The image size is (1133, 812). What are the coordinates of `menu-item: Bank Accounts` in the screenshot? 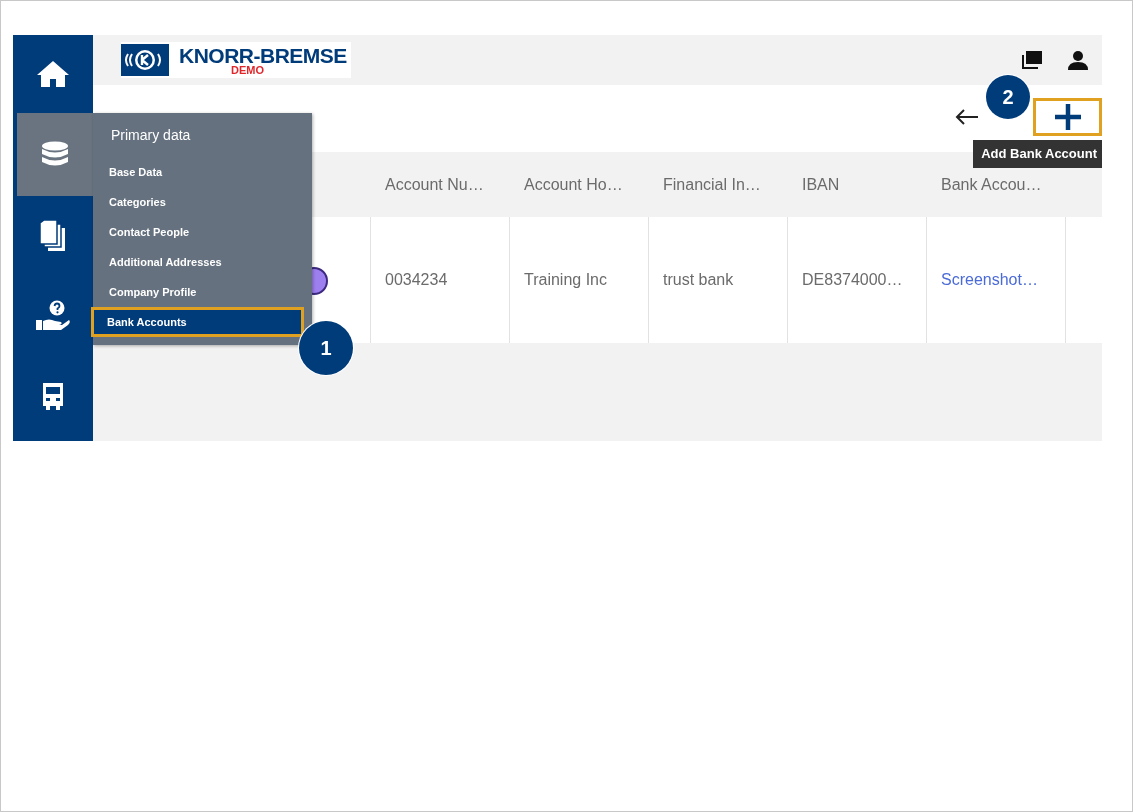 It's located at (197, 322).